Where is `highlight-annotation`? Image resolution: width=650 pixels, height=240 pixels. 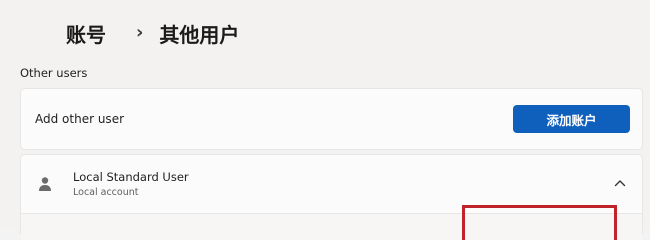
highlight-annotation is located at coordinates (539, 222).